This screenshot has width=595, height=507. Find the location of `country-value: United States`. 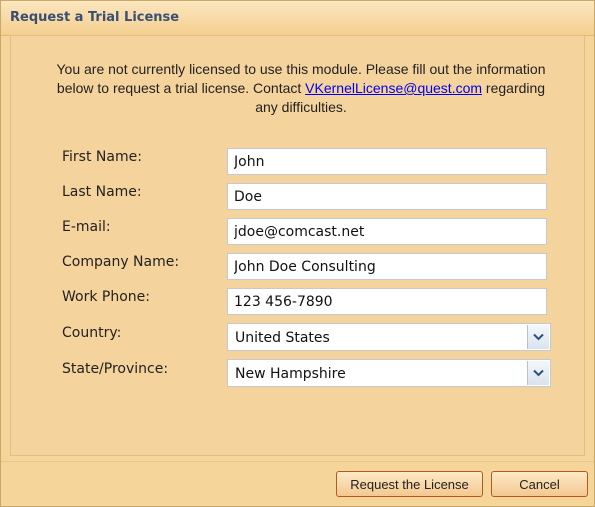

country-value: United States is located at coordinates (282, 338).